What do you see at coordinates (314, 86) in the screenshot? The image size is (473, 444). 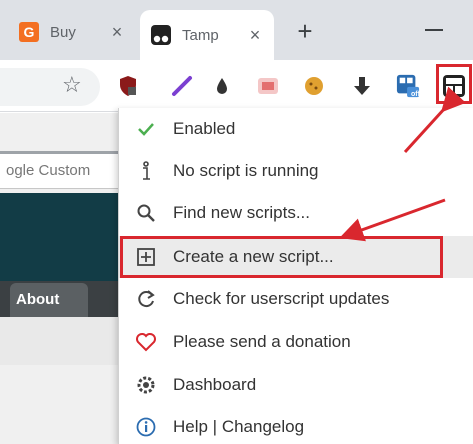 I see `cookie-extension-icon` at bounding box center [314, 86].